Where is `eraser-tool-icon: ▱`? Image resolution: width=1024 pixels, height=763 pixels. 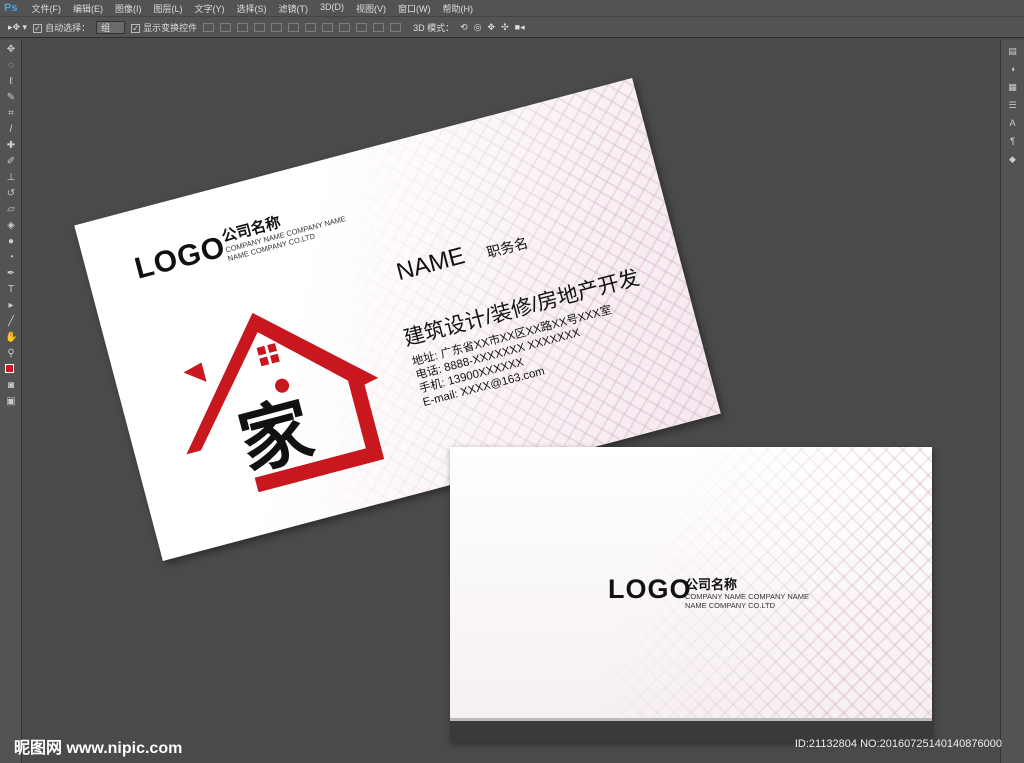
eraser-tool-icon: ▱ is located at coordinates (11, 210).